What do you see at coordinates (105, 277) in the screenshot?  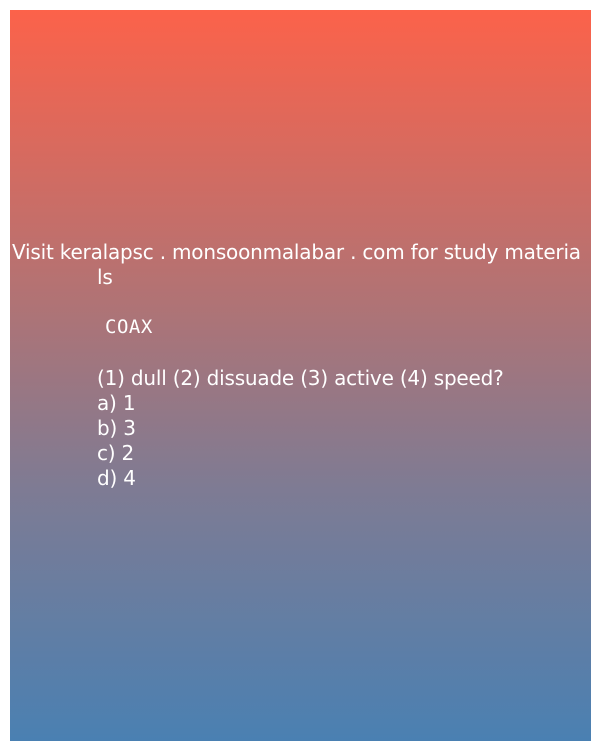 I see `promo-text-line-2: ls` at bounding box center [105, 277].